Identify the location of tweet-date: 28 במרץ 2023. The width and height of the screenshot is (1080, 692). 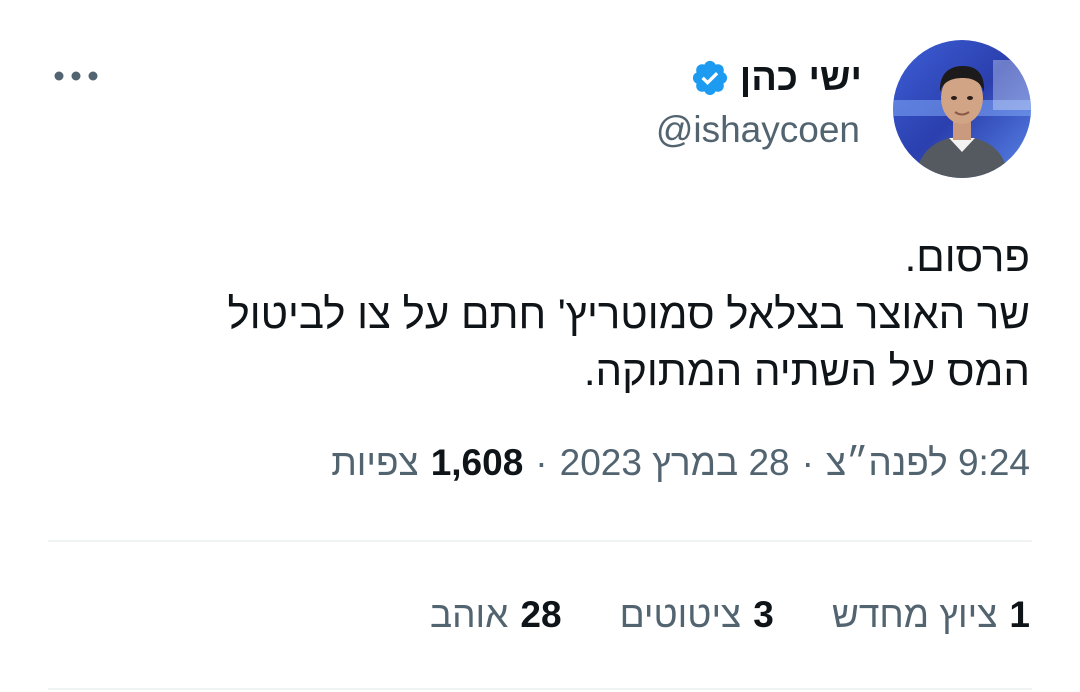
(675, 463).